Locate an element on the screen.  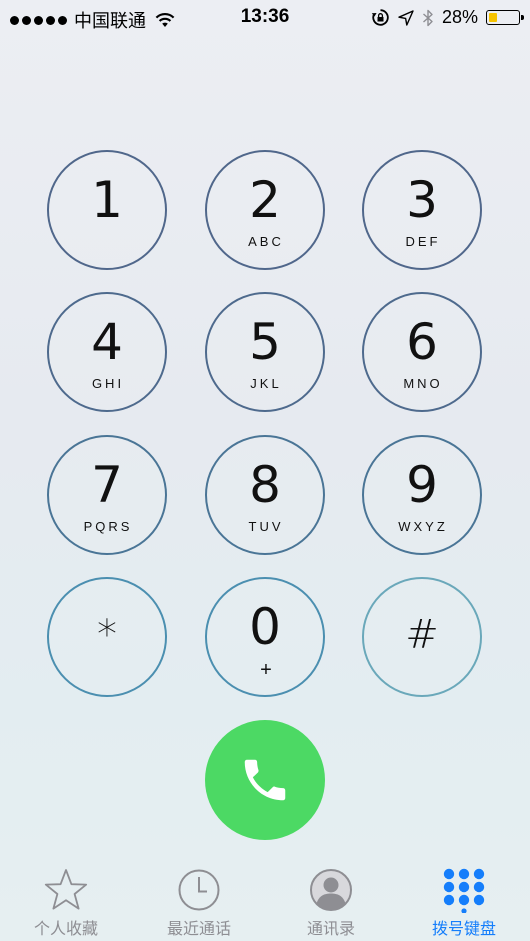
tab-contacts: 通讯录 is located at coordinates (331, 898).